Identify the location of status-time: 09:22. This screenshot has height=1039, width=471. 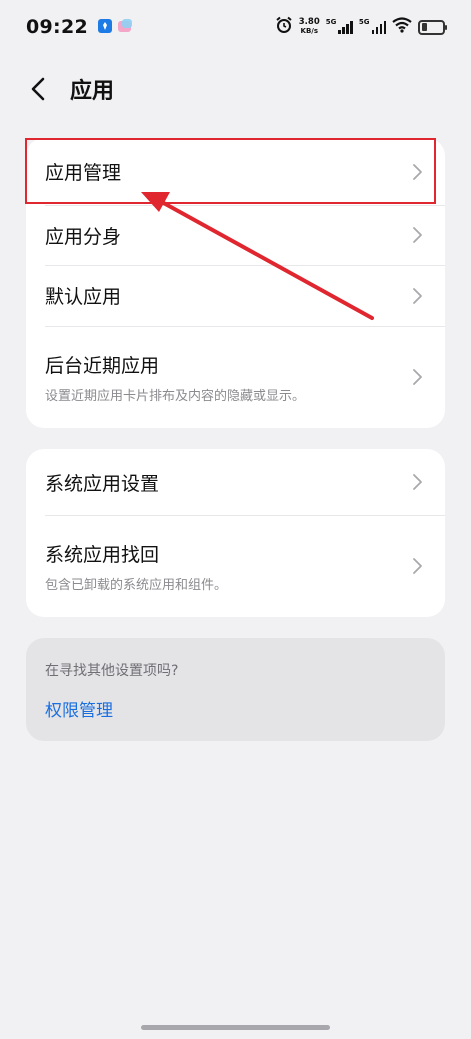
(57, 27).